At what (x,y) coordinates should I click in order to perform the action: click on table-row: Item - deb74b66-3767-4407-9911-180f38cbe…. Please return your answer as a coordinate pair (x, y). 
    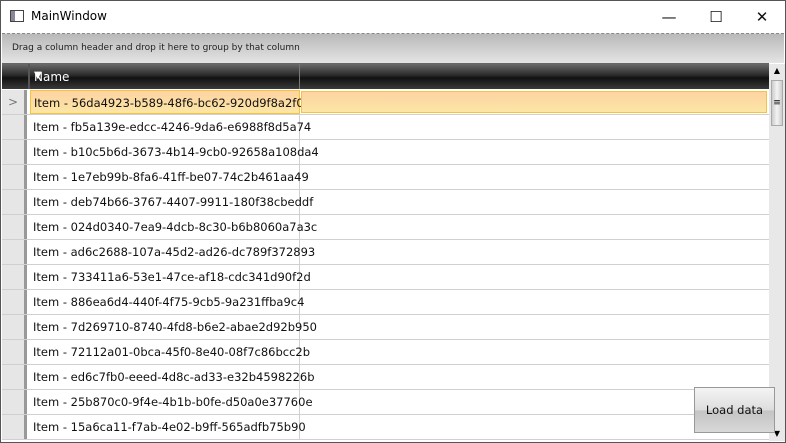
    Looking at the image, I should click on (385, 202).